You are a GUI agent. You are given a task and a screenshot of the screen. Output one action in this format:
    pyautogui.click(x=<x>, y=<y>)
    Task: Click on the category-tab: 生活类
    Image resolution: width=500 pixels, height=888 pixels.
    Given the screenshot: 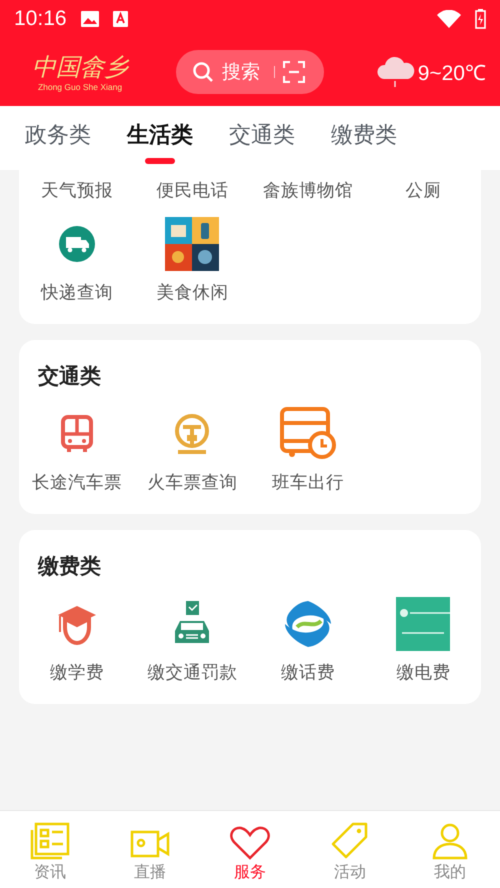 What is the action you would take?
    pyautogui.click(x=160, y=138)
    